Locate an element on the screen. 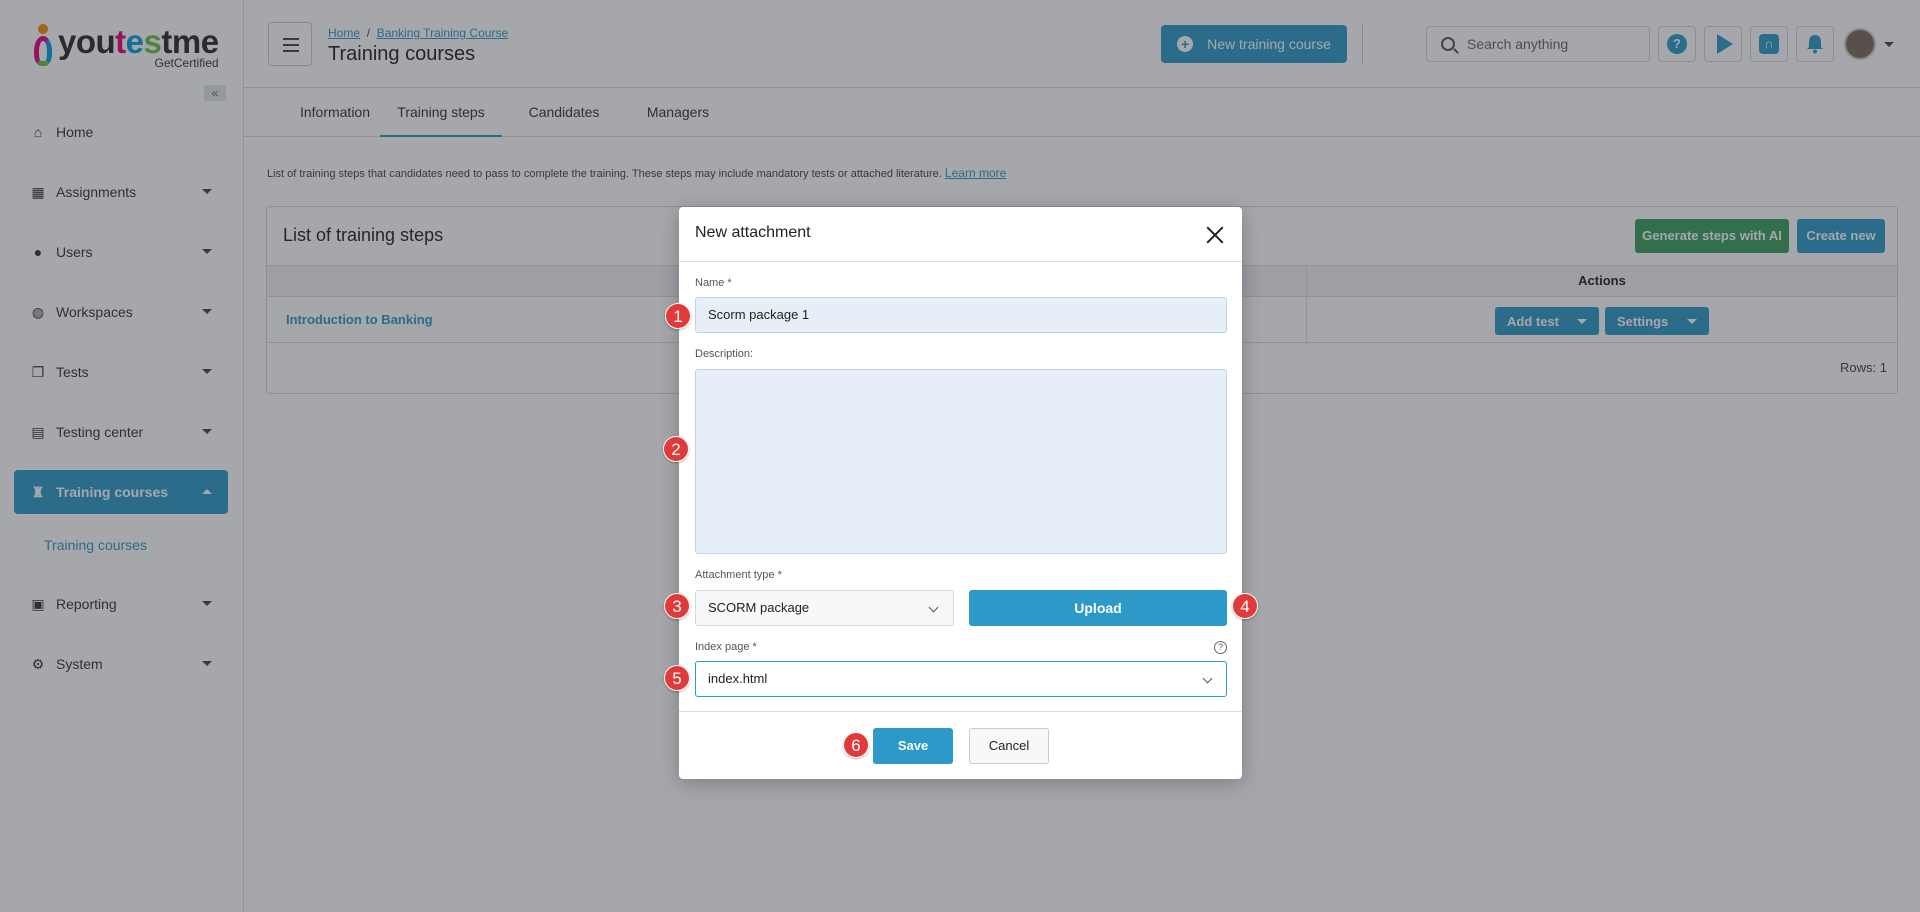  help-icon: ? is located at coordinates (1220, 647).